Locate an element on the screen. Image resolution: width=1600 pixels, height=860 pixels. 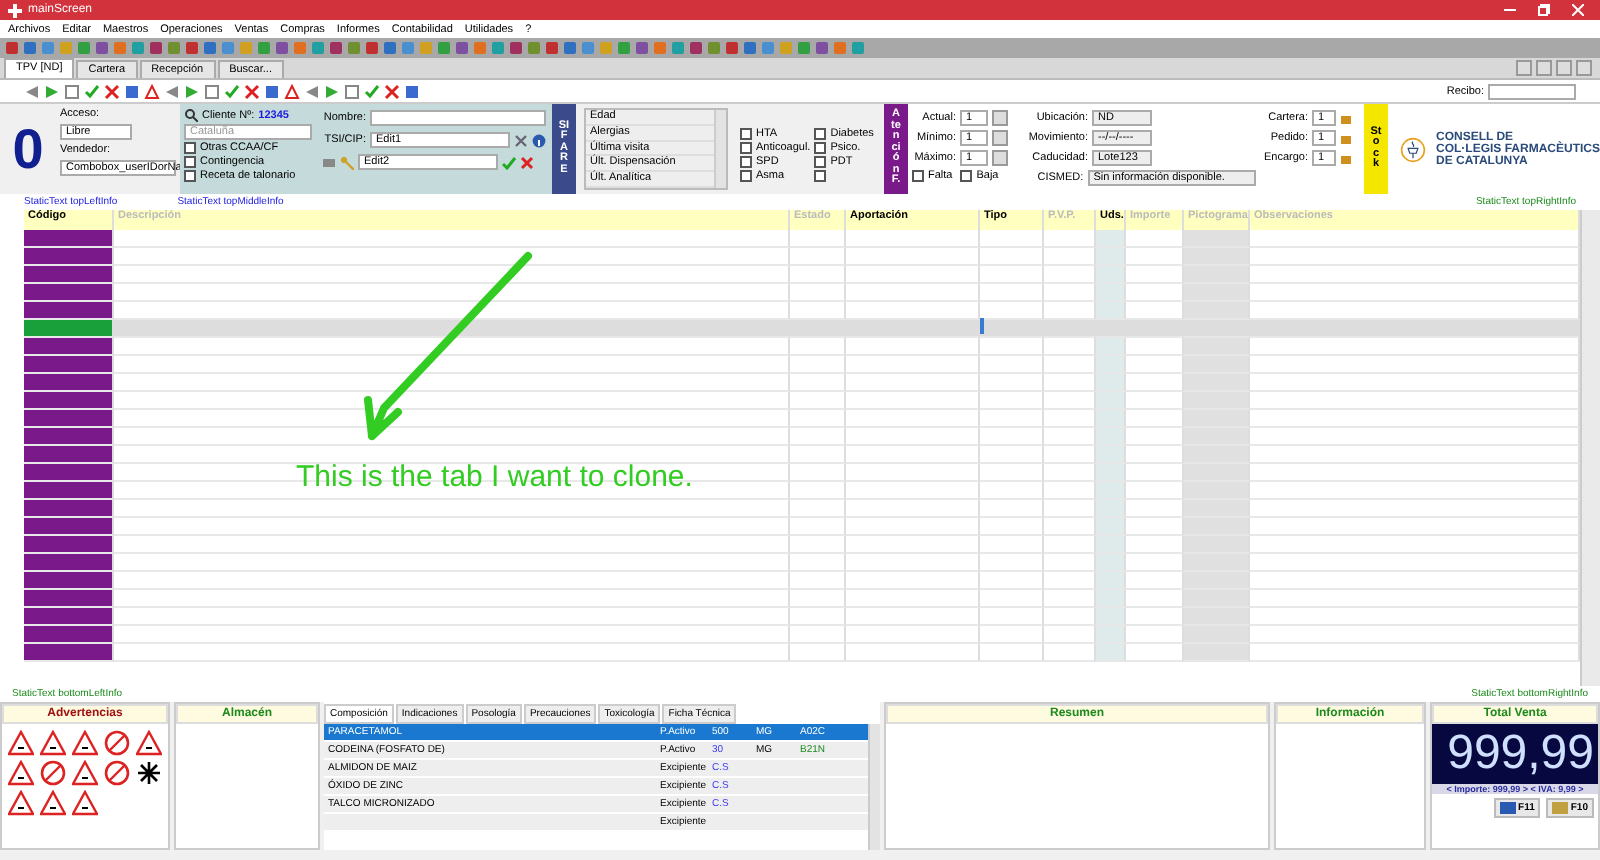
asterisk-icon is located at coordinates (149, 773).